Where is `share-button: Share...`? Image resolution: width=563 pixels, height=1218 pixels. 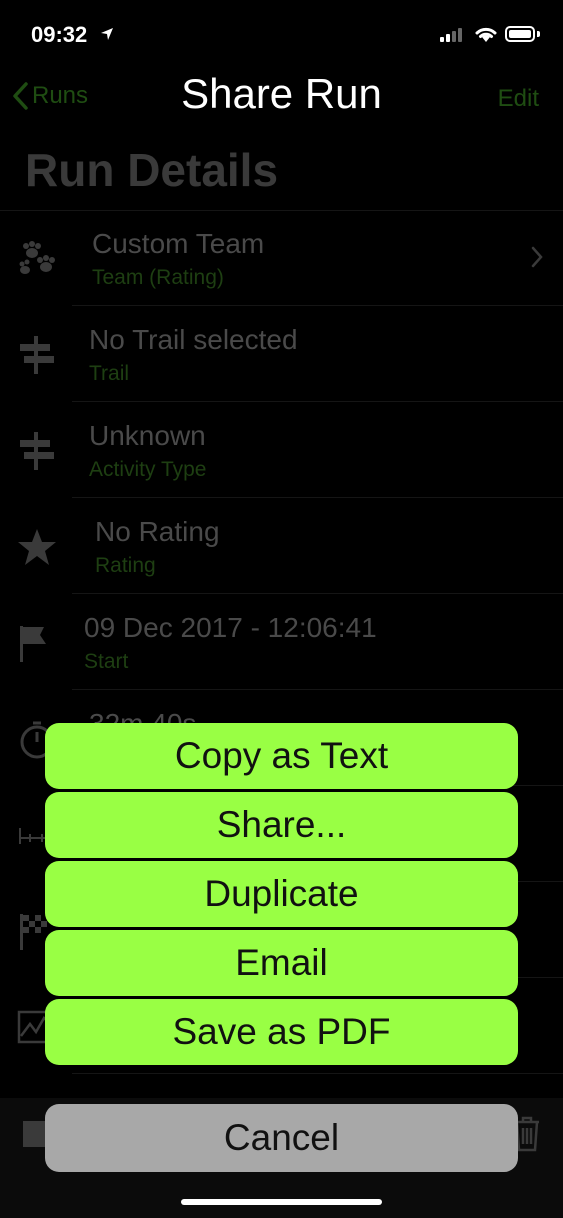 share-button: Share... is located at coordinates (281, 825).